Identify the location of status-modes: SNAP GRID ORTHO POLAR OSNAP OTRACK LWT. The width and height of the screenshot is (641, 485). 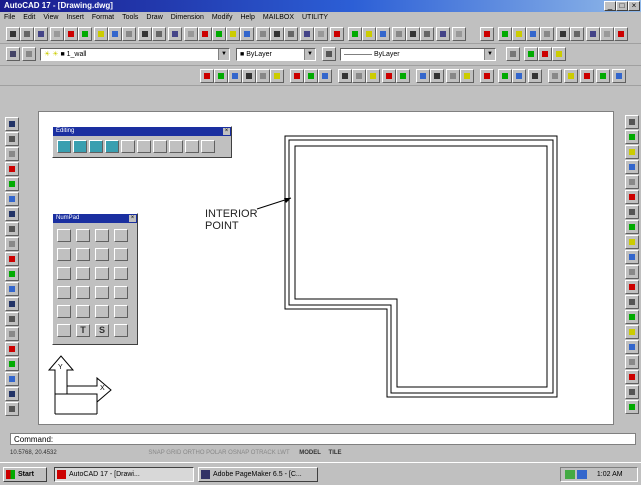
(218, 453).